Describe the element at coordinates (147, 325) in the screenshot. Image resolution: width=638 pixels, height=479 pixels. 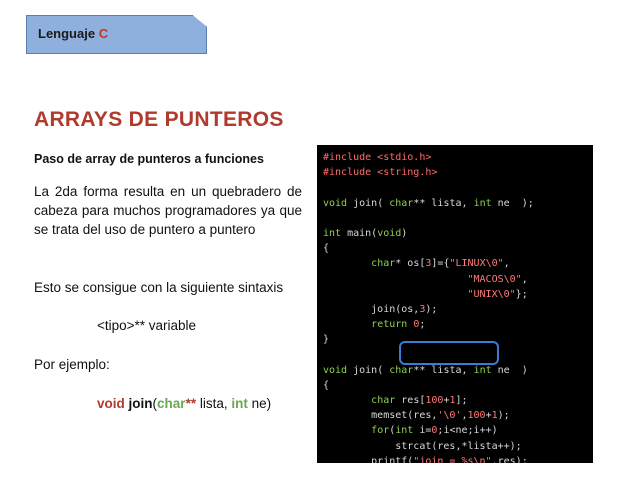
I see `syntax-text: <tipo>** variable` at that location.